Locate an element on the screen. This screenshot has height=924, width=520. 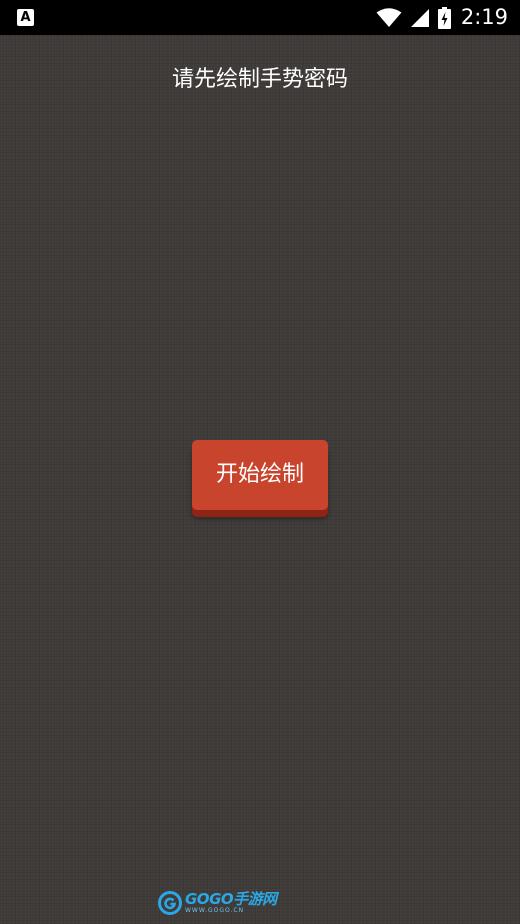
watermark: GOGO手游网 WWW.GOGO.CN is located at coordinates (217, 903).